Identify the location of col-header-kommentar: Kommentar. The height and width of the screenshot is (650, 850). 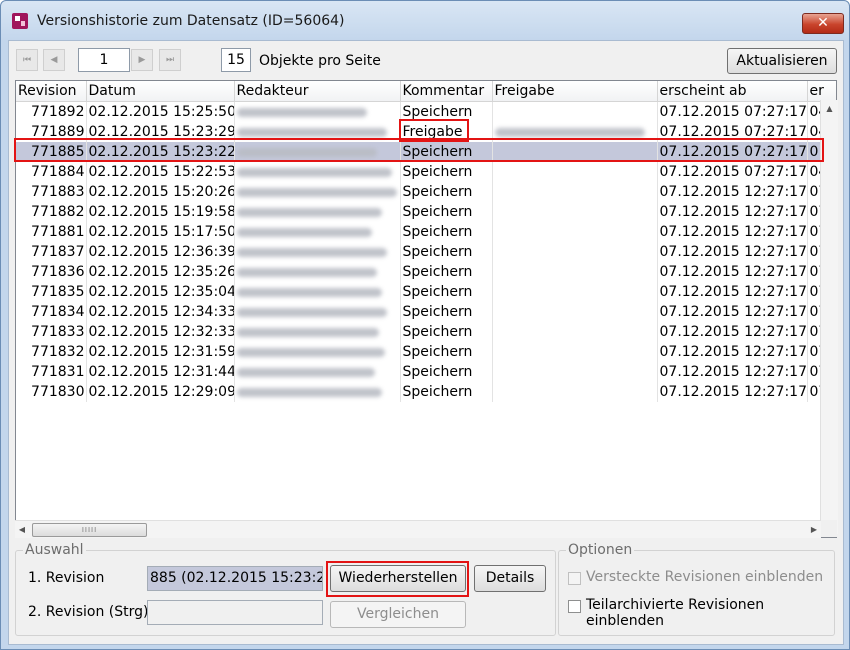
(446, 91).